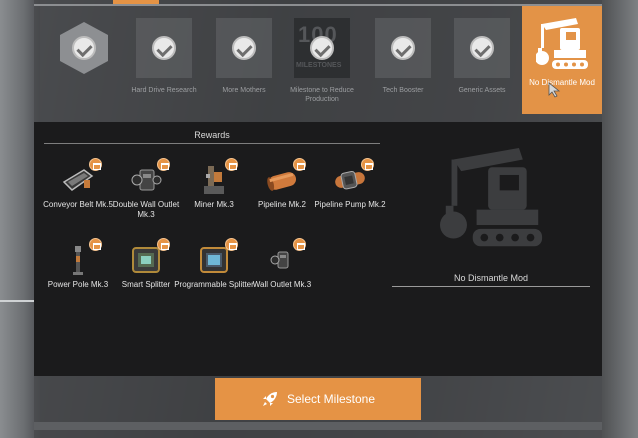 The height and width of the screenshot is (438, 638). I want to click on milestone-tile-selected: No Dismantle Mod, so click(562, 60).